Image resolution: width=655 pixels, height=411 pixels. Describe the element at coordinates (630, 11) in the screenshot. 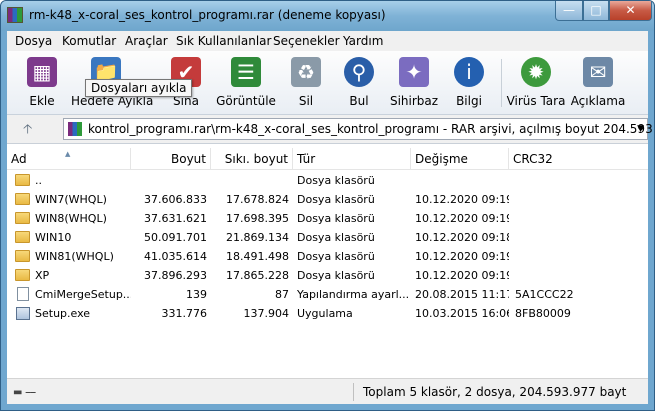

I see `close-button: ✕` at that location.